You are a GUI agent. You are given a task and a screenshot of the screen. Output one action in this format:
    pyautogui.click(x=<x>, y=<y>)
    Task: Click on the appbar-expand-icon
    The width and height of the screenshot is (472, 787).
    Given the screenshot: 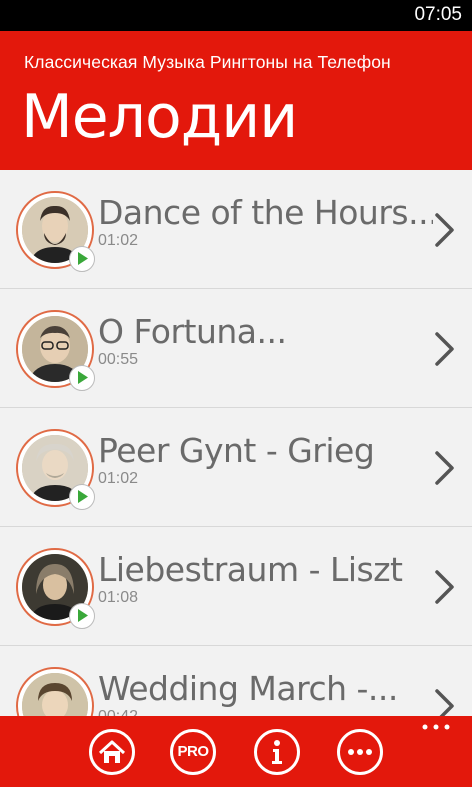 What is the action you would take?
    pyautogui.click(x=436, y=727)
    